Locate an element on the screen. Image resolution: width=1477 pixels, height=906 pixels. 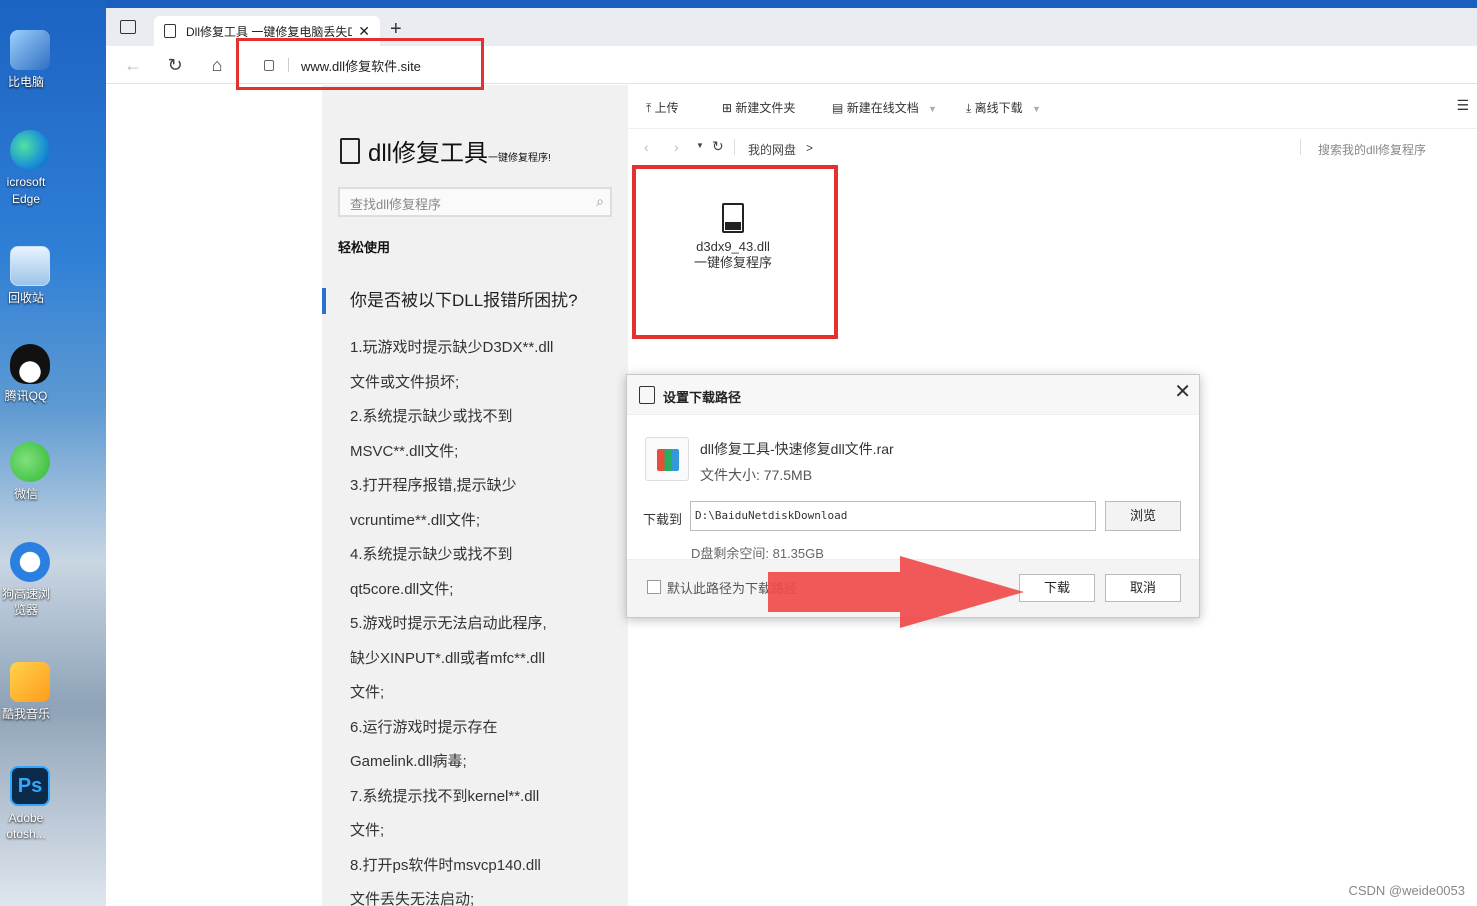
rar-file-icon is located at coordinates (667, 459).